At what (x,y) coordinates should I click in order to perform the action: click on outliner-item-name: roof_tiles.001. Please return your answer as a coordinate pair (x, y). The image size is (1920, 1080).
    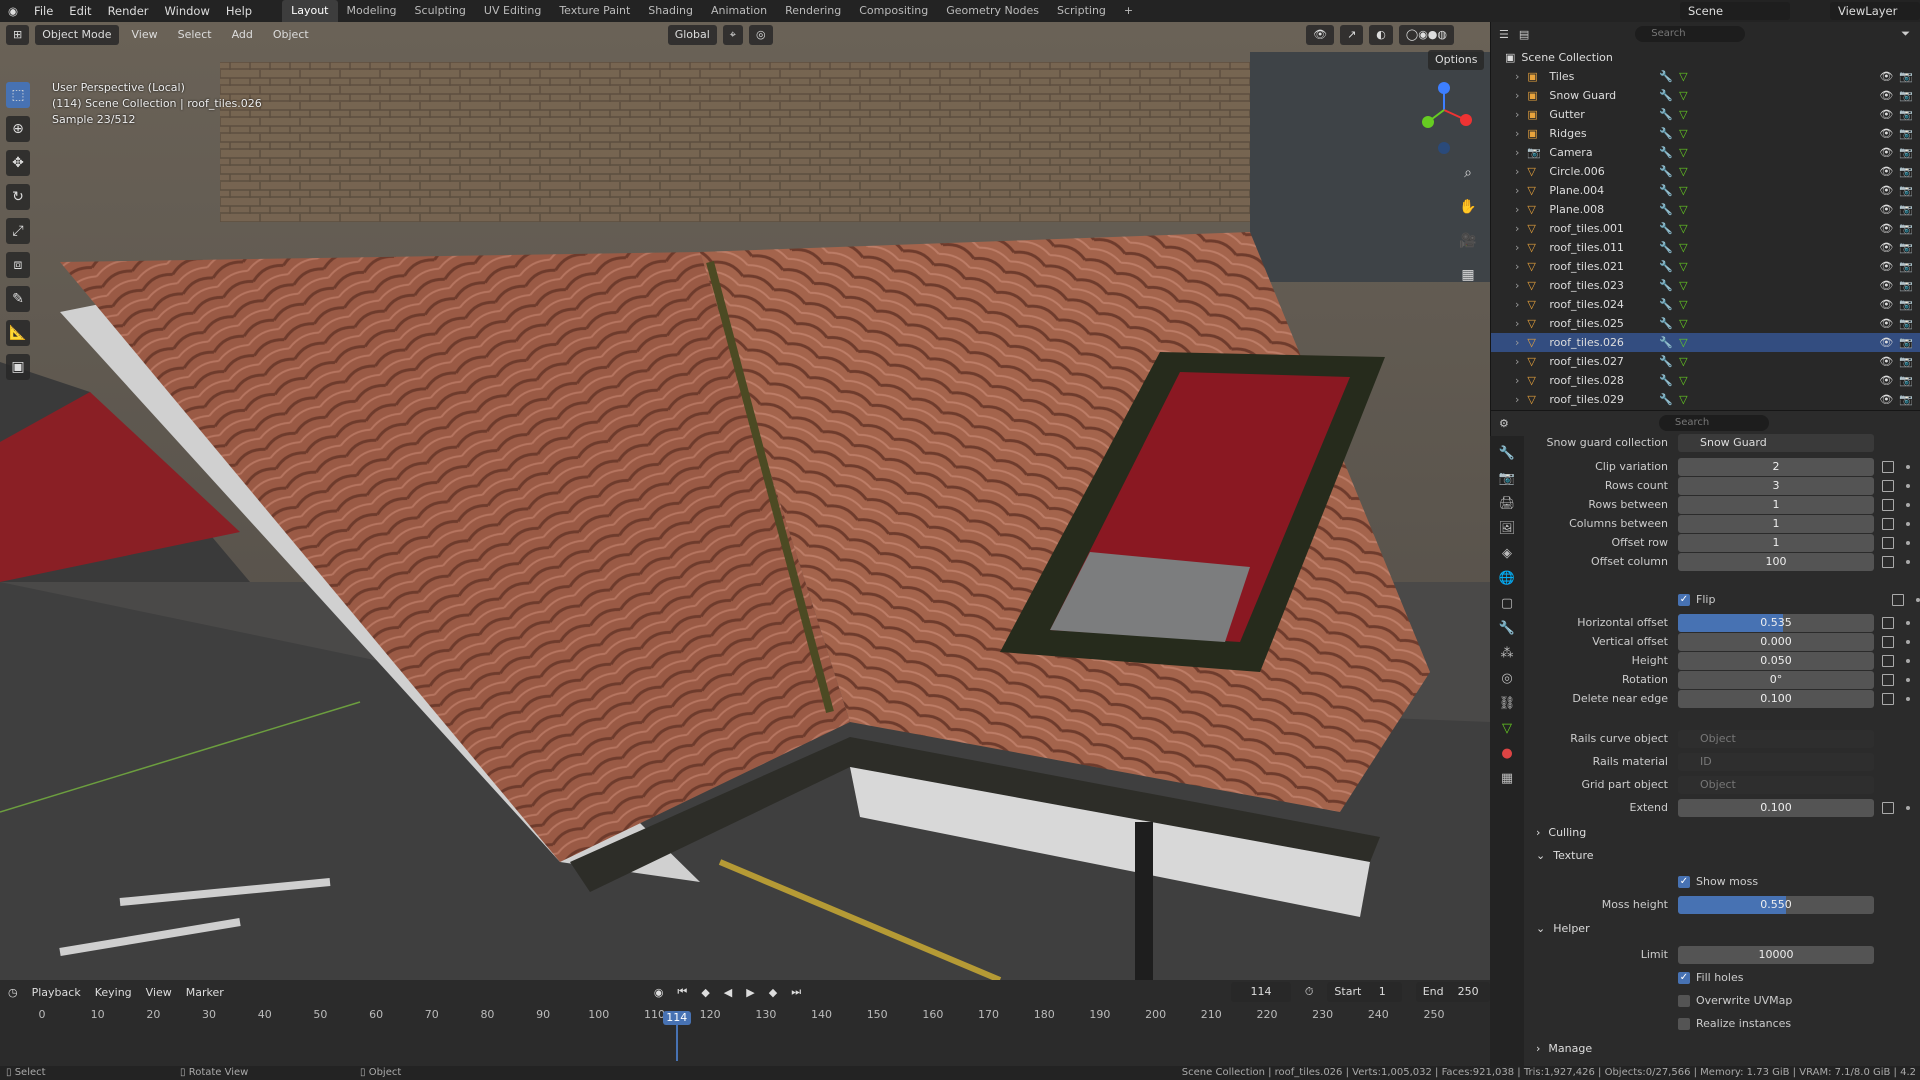
    Looking at the image, I should click on (1604, 228).